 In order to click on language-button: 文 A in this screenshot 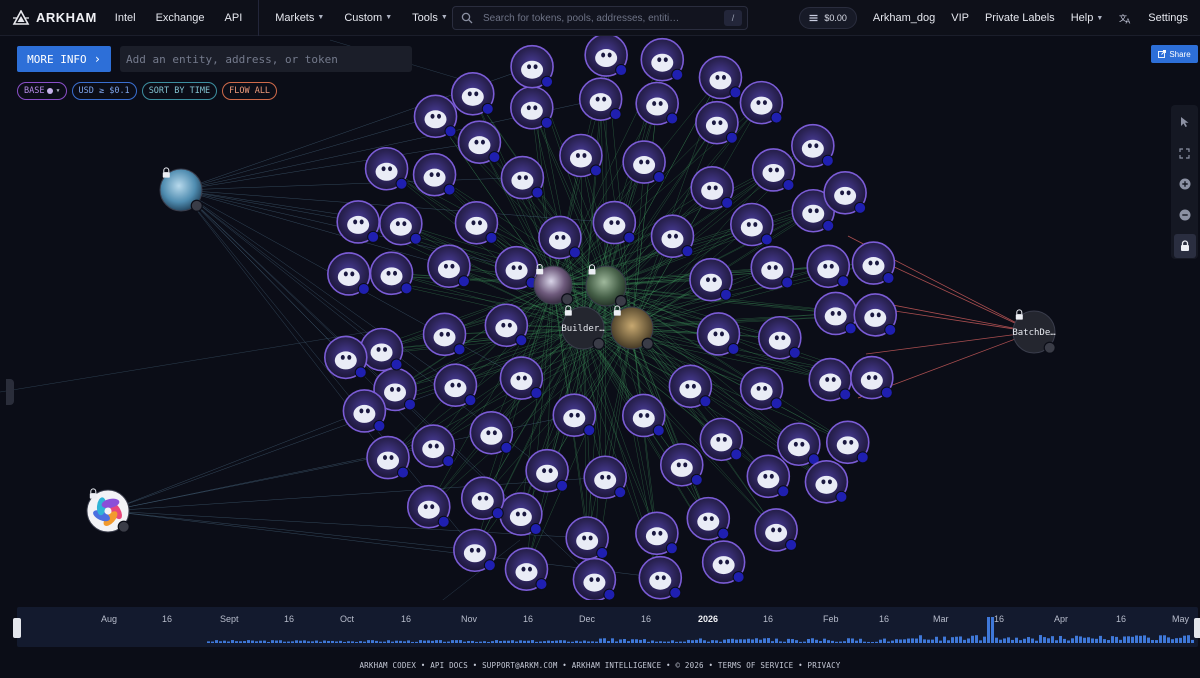, I will do `click(1125, 18)`.